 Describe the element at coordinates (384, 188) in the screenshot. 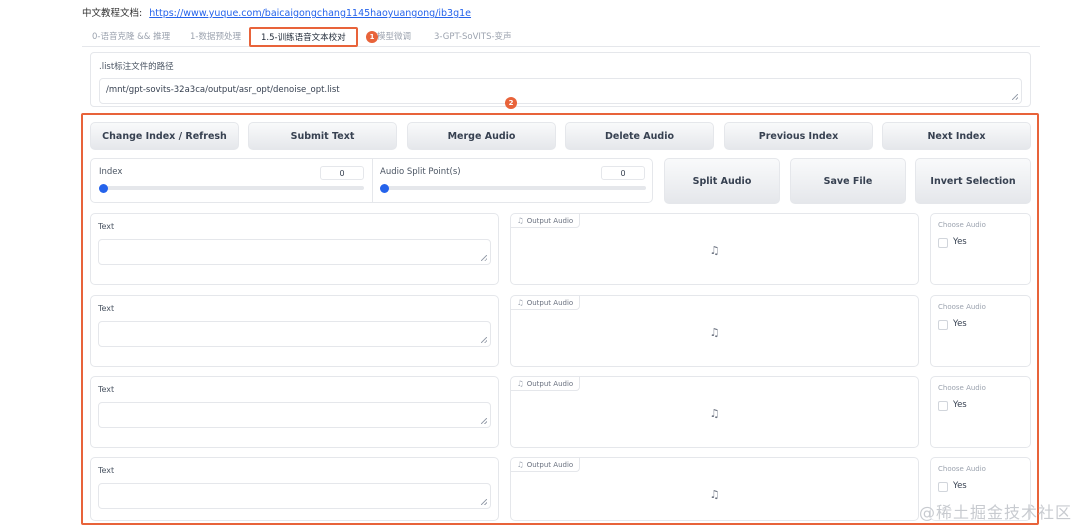

I see `split-slider-thumb` at that location.